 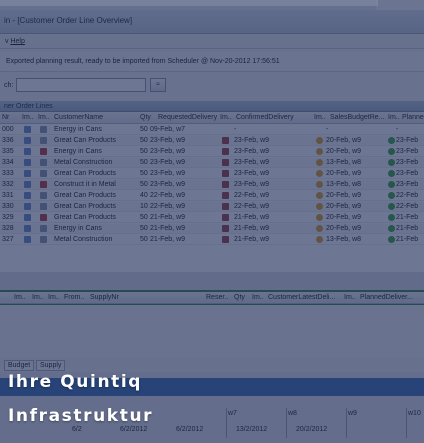 What do you see at coordinates (252, 228) in the screenshot?
I see `cell-confirmed-delivery: 21-Feb, w9` at bounding box center [252, 228].